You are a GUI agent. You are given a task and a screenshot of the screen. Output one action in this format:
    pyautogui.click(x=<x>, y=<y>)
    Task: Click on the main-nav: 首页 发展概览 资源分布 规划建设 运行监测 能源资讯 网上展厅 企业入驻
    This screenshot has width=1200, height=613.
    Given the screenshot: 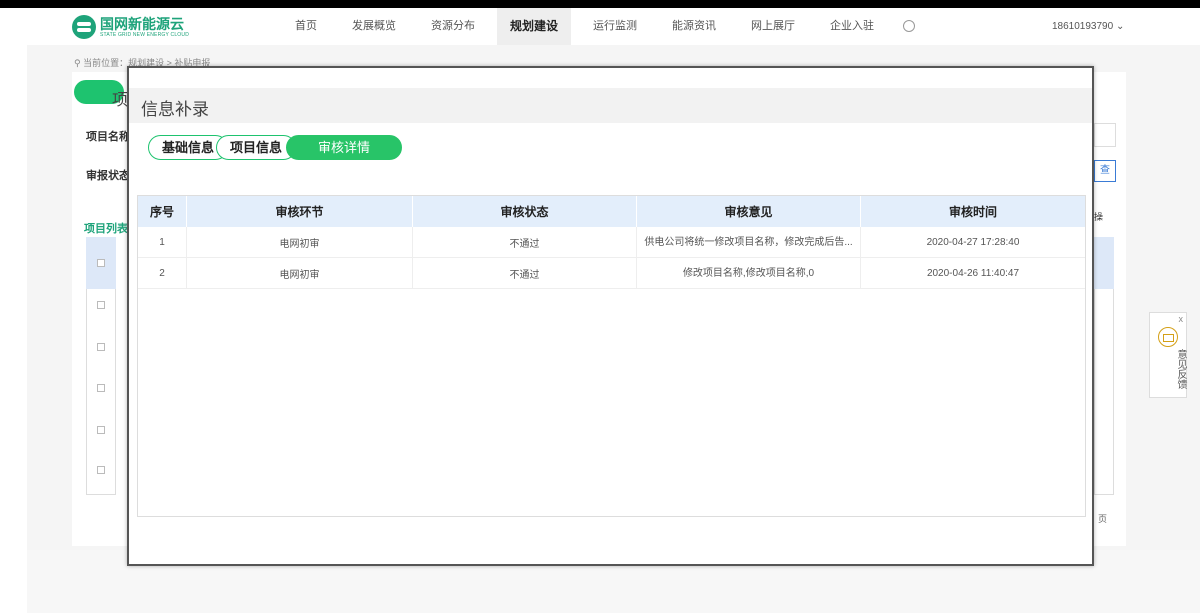 What is the action you would take?
    pyautogui.click(x=589, y=26)
    